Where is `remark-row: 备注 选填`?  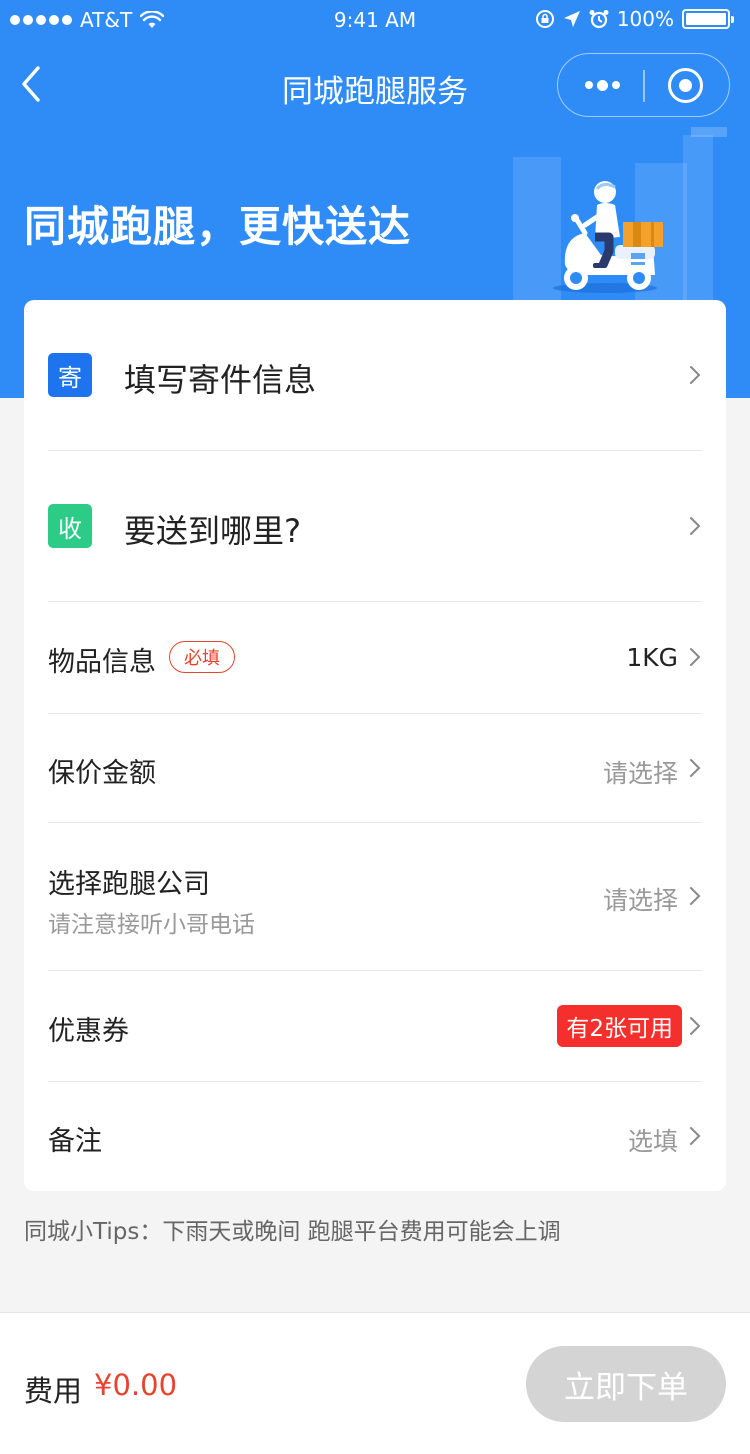
remark-row: 备注 选填 is located at coordinates (375, 1136).